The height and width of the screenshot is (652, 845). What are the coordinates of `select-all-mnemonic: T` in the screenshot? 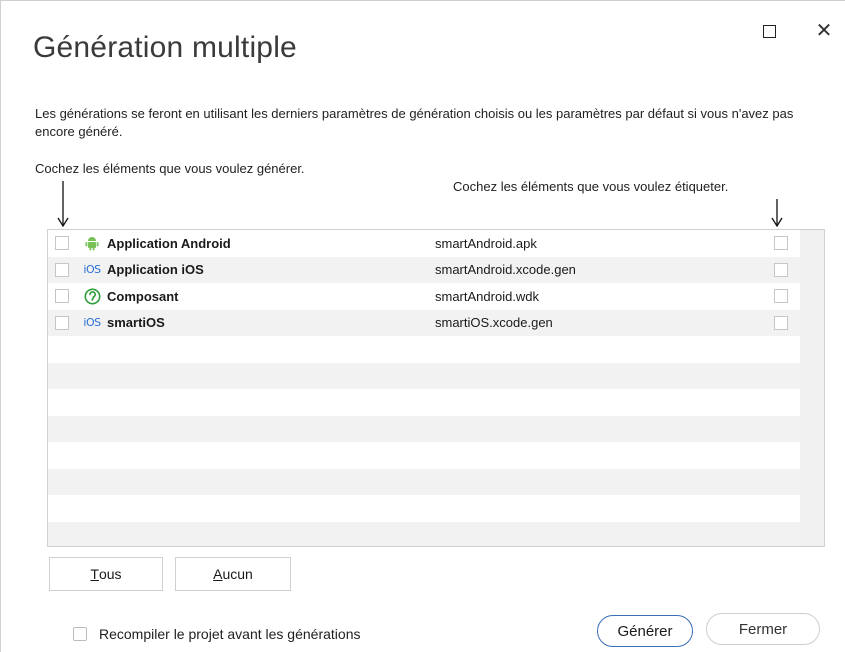 It's located at (94, 574).